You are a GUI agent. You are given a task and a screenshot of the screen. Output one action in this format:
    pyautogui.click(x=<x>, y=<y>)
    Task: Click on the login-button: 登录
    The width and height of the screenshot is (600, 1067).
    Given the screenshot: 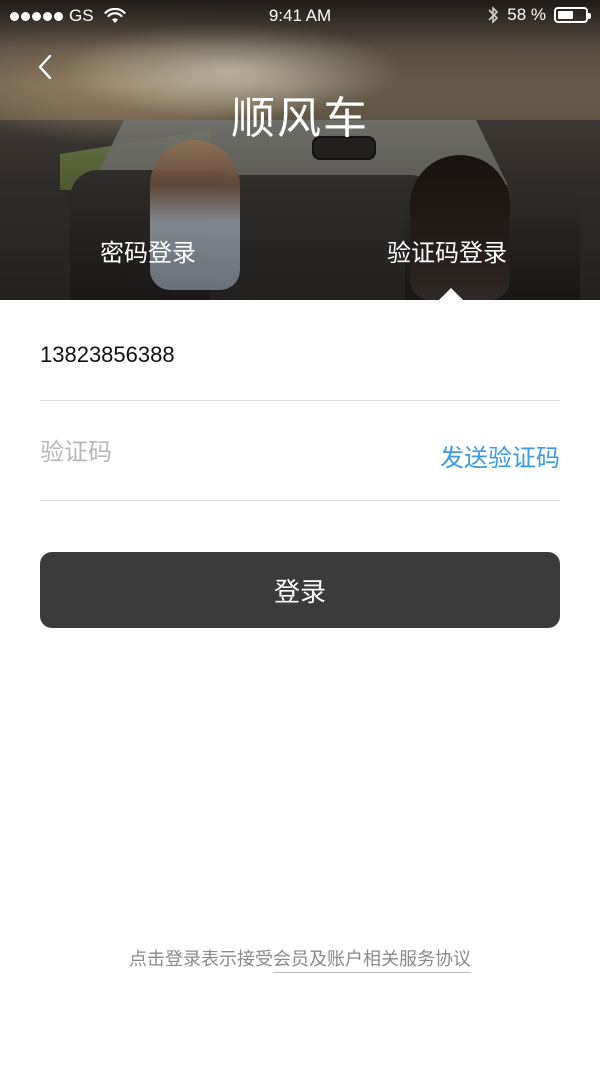 What is the action you would take?
    pyautogui.click(x=300, y=590)
    